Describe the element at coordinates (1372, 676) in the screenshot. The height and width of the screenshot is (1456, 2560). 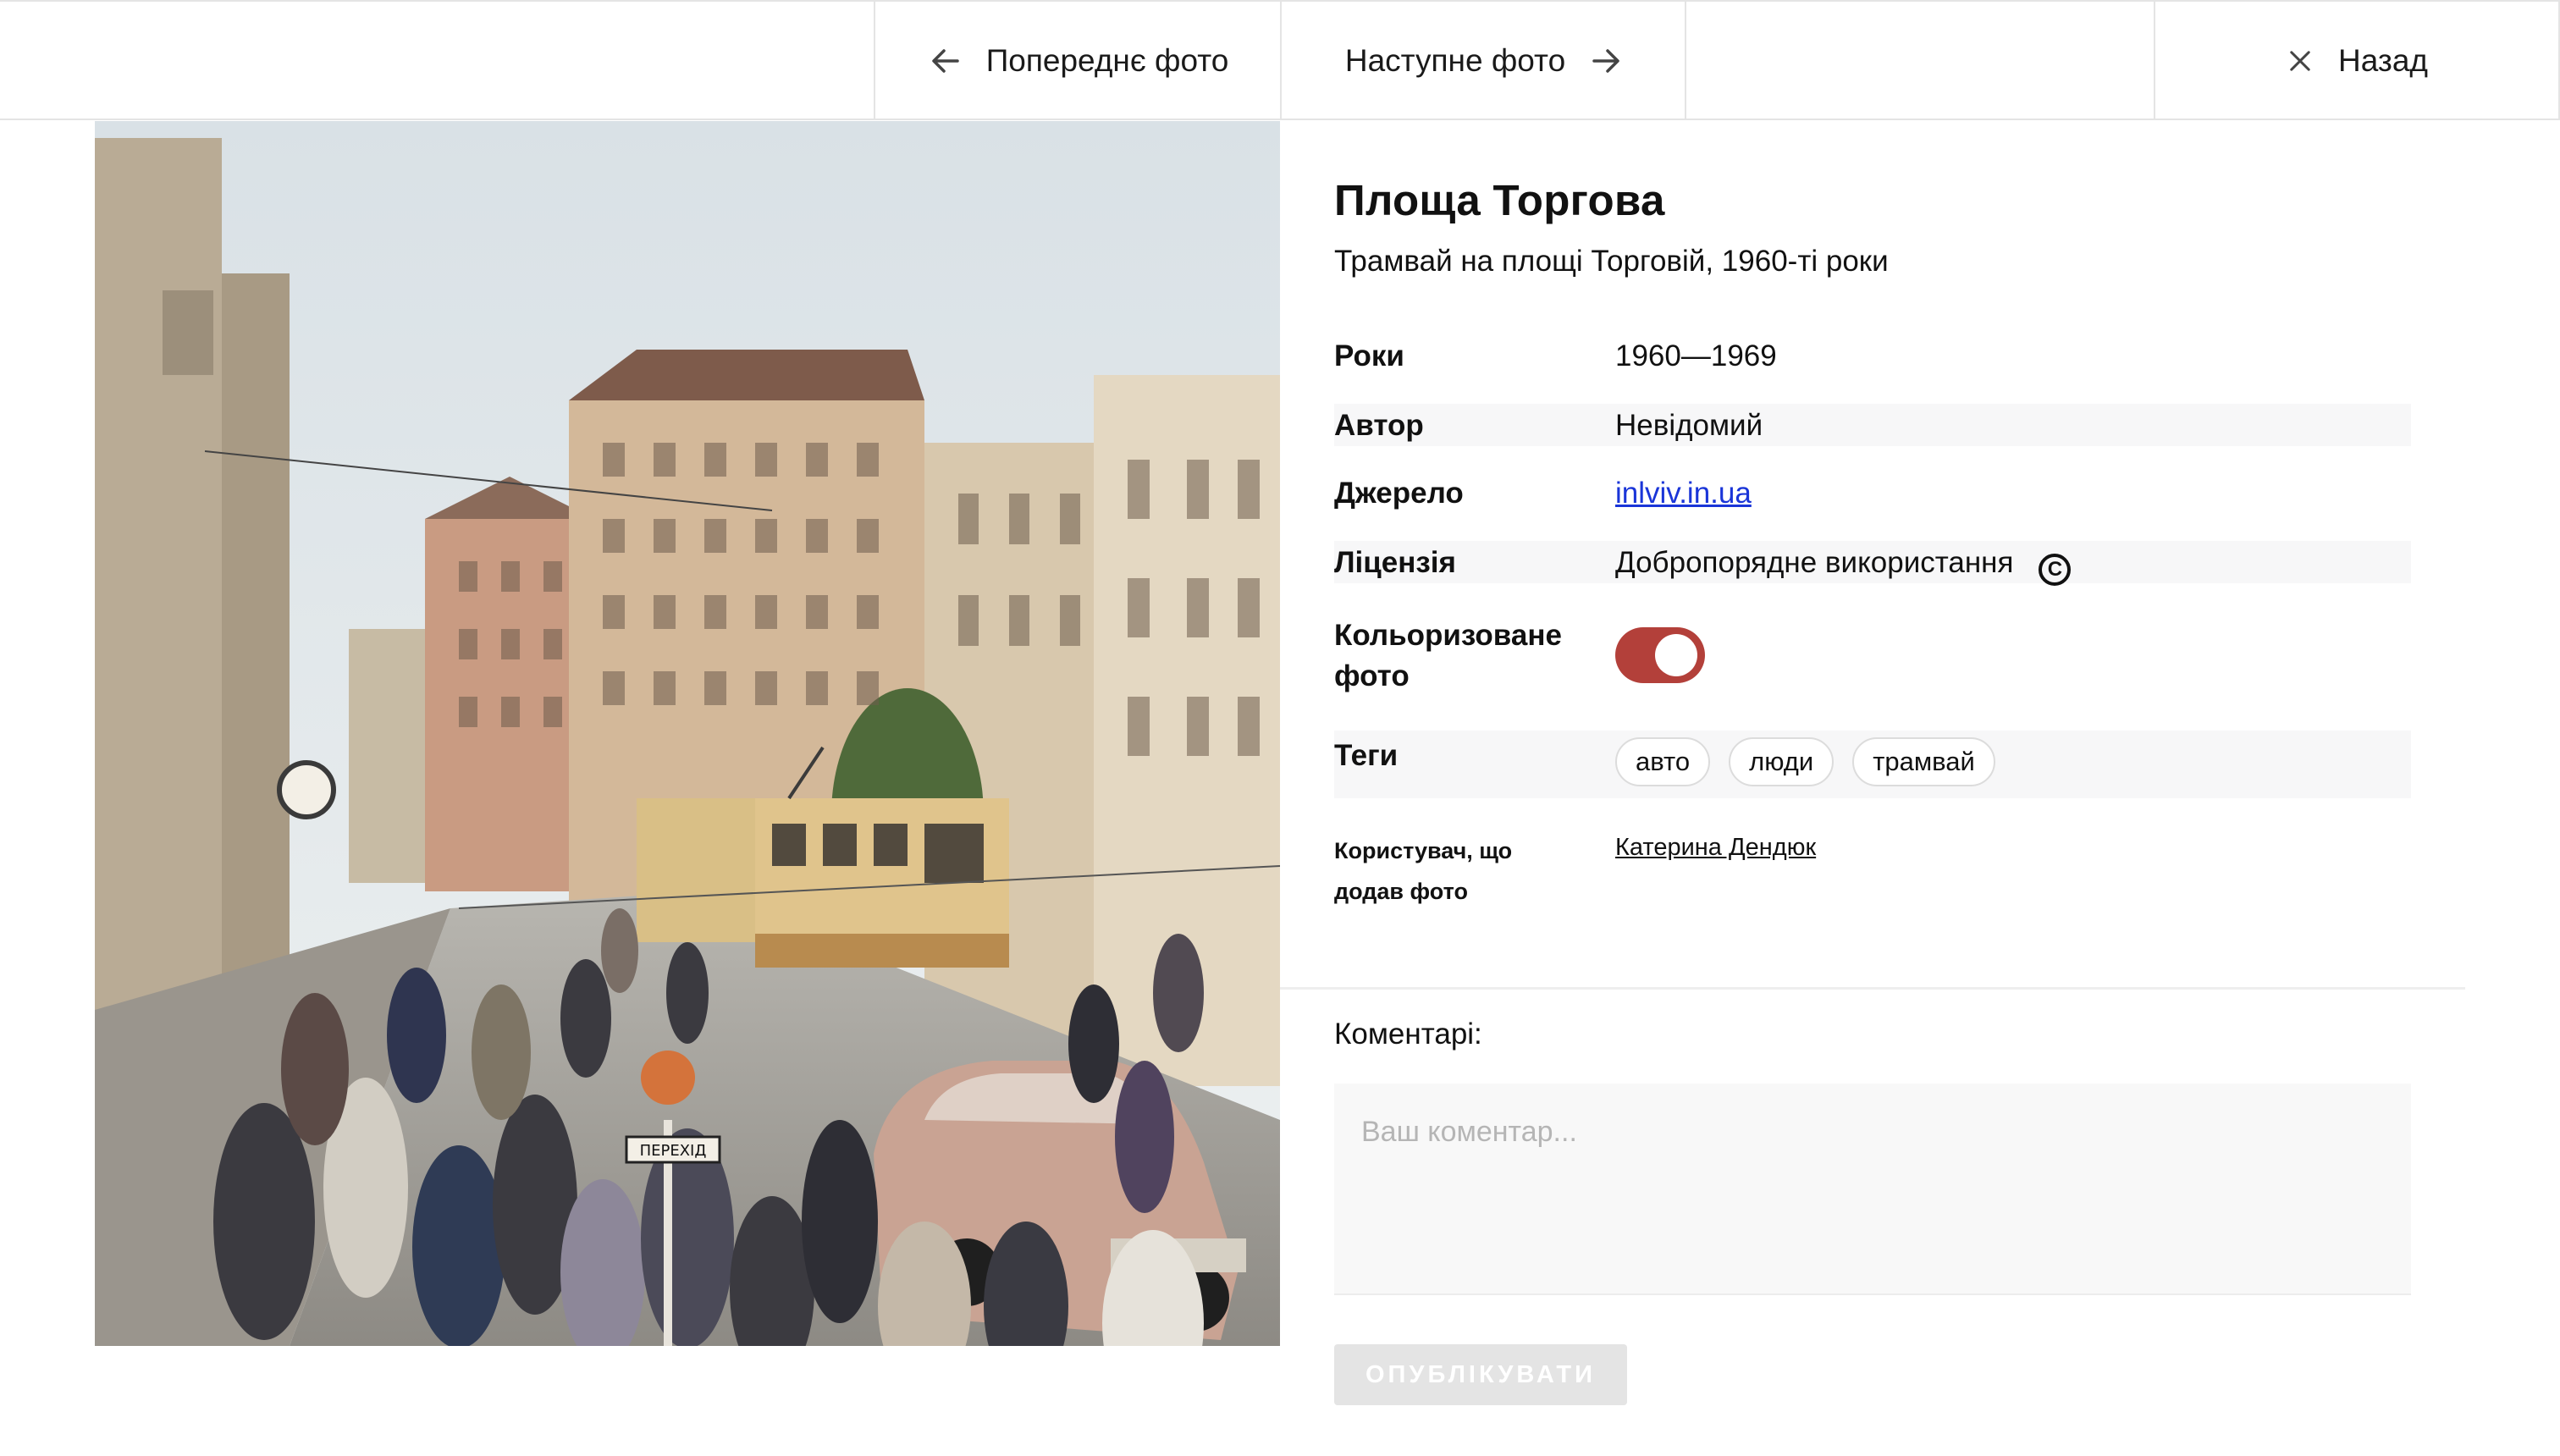
I see `colorized-label-line2: фото` at that location.